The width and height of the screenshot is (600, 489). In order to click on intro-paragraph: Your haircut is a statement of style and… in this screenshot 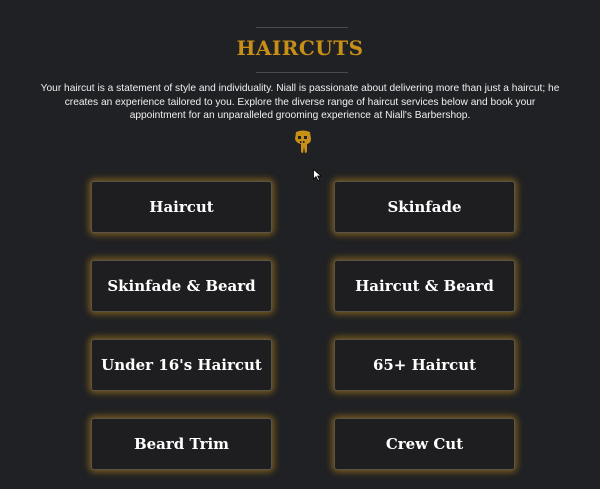, I will do `click(300, 102)`.